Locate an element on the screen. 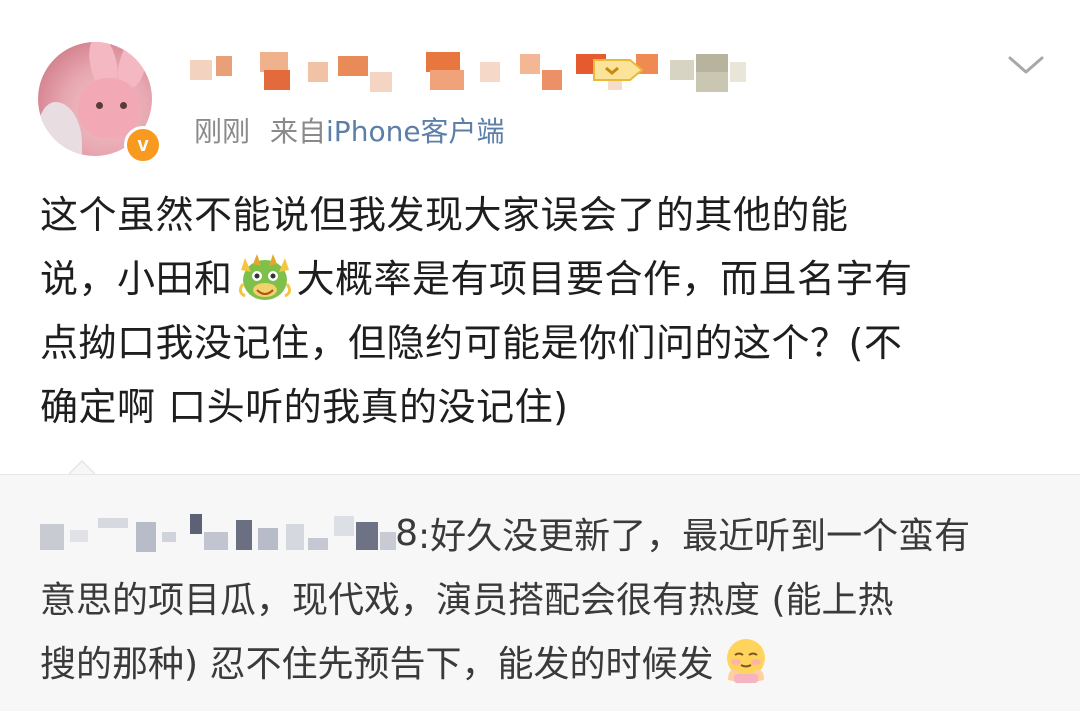  author-avatar: v is located at coordinates (100, 103).